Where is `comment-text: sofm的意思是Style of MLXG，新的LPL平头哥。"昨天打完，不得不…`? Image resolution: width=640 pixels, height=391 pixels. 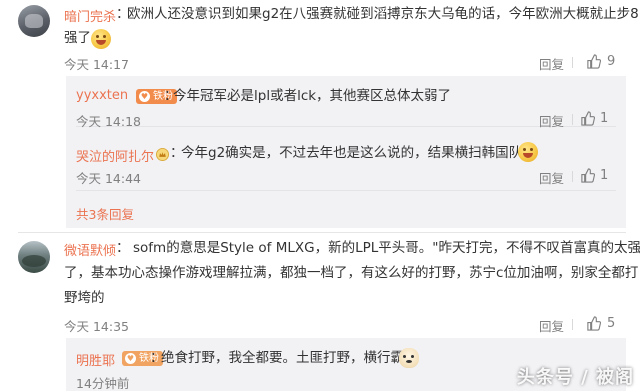 comment-text: sofm的意思是Style of MLXG，新的LPL平头哥。"昨天打完，不得不… is located at coordinates (386, 248).